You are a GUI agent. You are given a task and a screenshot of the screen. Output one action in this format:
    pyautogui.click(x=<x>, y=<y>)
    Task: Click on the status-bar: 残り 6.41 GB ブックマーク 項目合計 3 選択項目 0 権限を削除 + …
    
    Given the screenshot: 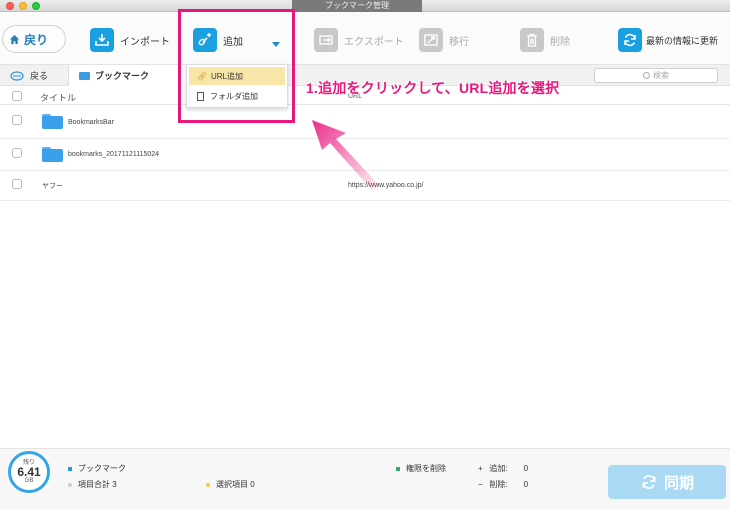 What is the action you would take?
    pyautogui.click(x=365, y=479)
    